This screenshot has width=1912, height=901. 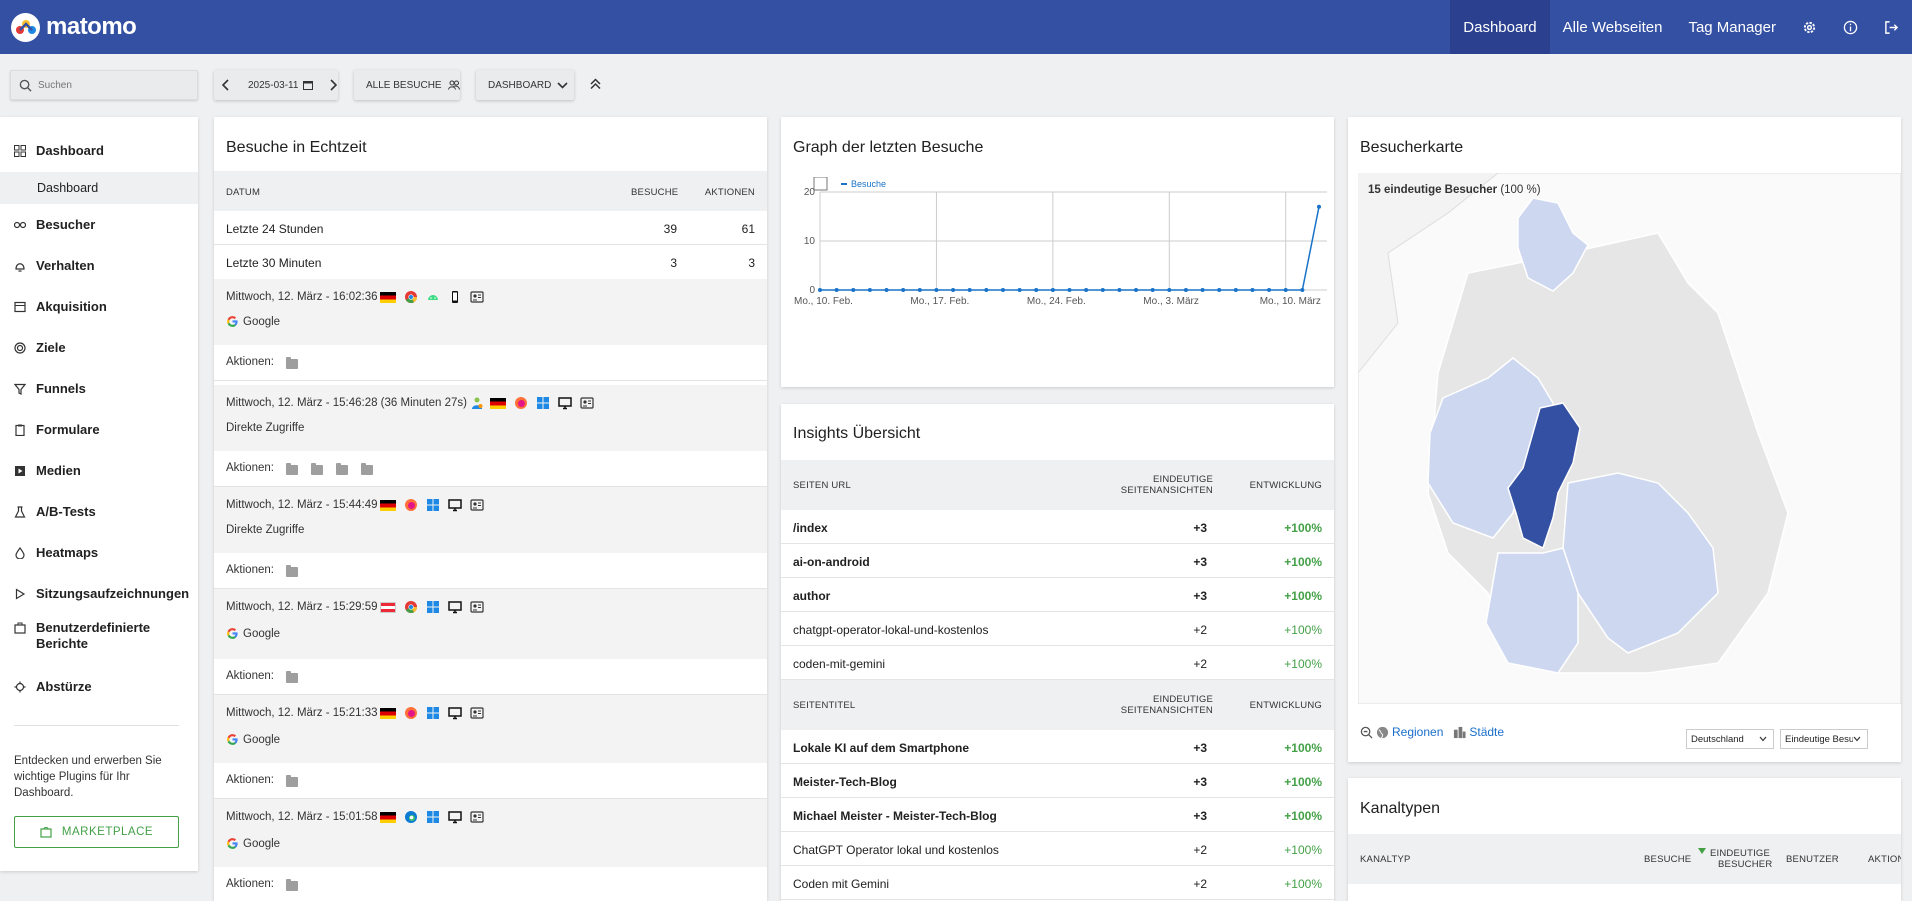 What do you see at coordinates (490, 833) in the screenshot?
I see `visit-entry: Mittwoch, 12. März - 15:01:58 Google` at bounding box center [490, 833].